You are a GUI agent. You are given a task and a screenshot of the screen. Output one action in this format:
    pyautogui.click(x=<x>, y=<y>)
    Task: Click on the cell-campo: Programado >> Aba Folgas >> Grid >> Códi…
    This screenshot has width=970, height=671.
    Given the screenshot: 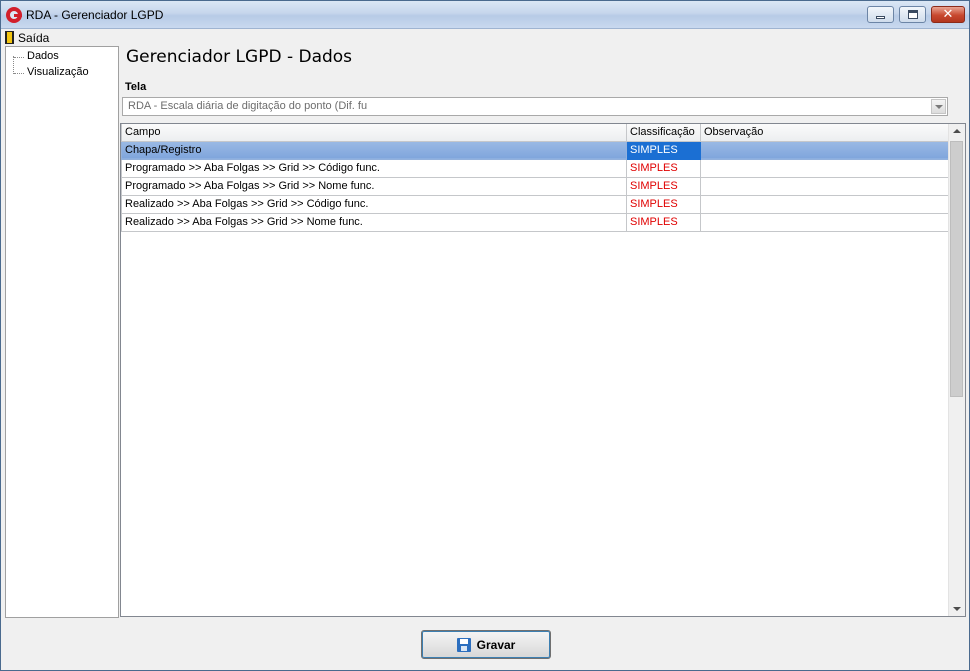 What is the action you would take?
    pyautogui.click(x=374, y=168)
    